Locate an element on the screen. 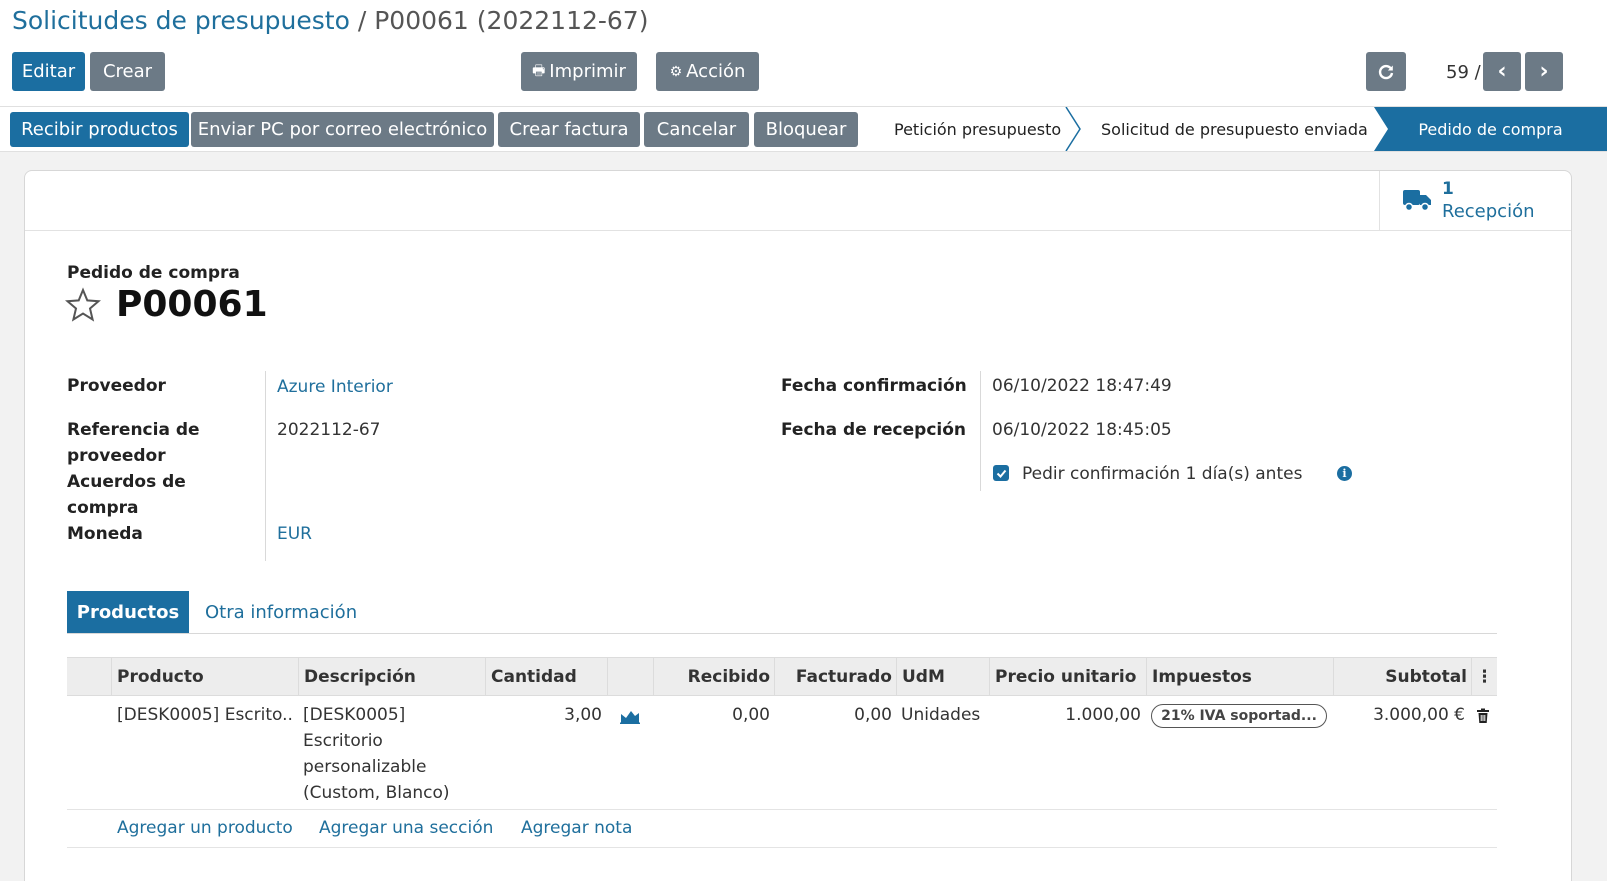  confirmation-date-label: Fecha confirmación is located at coordinates (874, 386).